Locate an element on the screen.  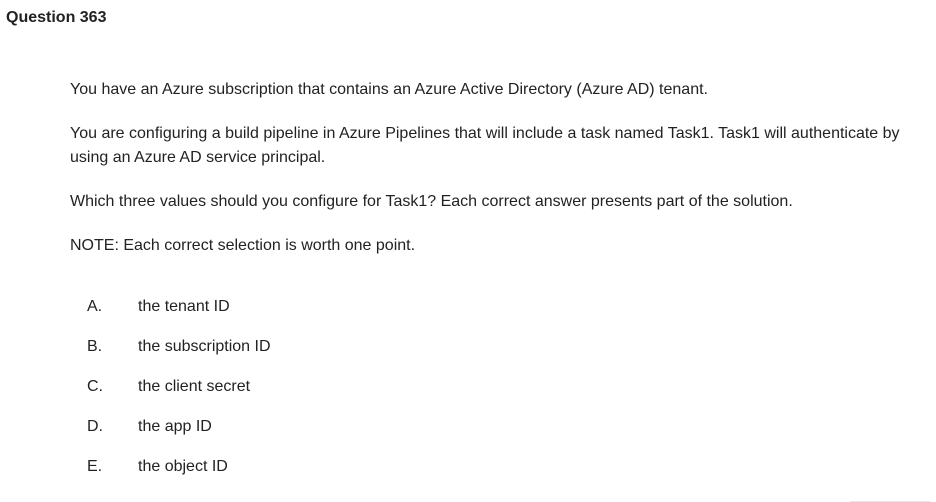
option-text: the subscription ID is located at coordinates (204, 346).